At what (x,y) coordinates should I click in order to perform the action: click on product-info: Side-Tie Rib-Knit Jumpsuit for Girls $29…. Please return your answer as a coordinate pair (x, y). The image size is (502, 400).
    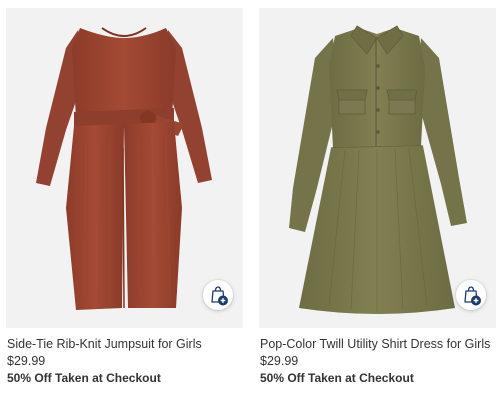
    Looking at the image, I should click on (124, 361).